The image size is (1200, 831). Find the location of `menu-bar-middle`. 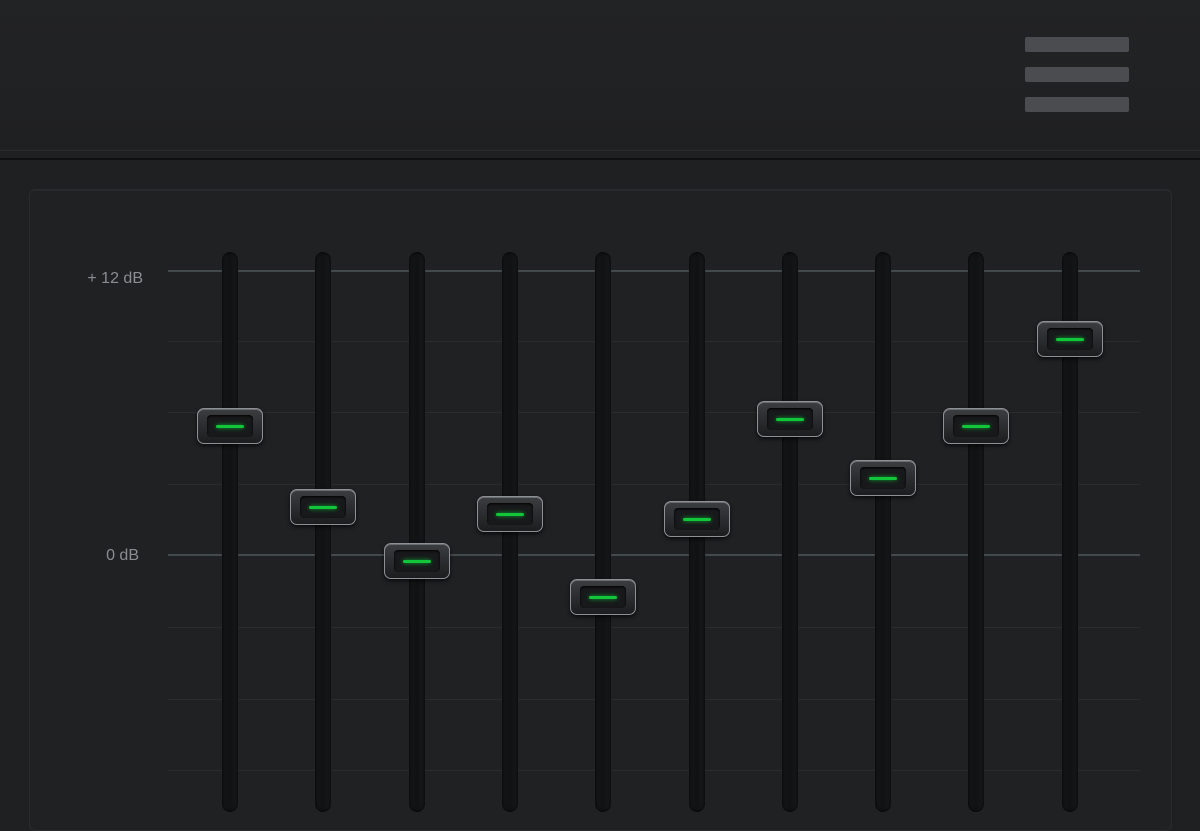

menu-bar-middle is located at coordinates (1077, 74).